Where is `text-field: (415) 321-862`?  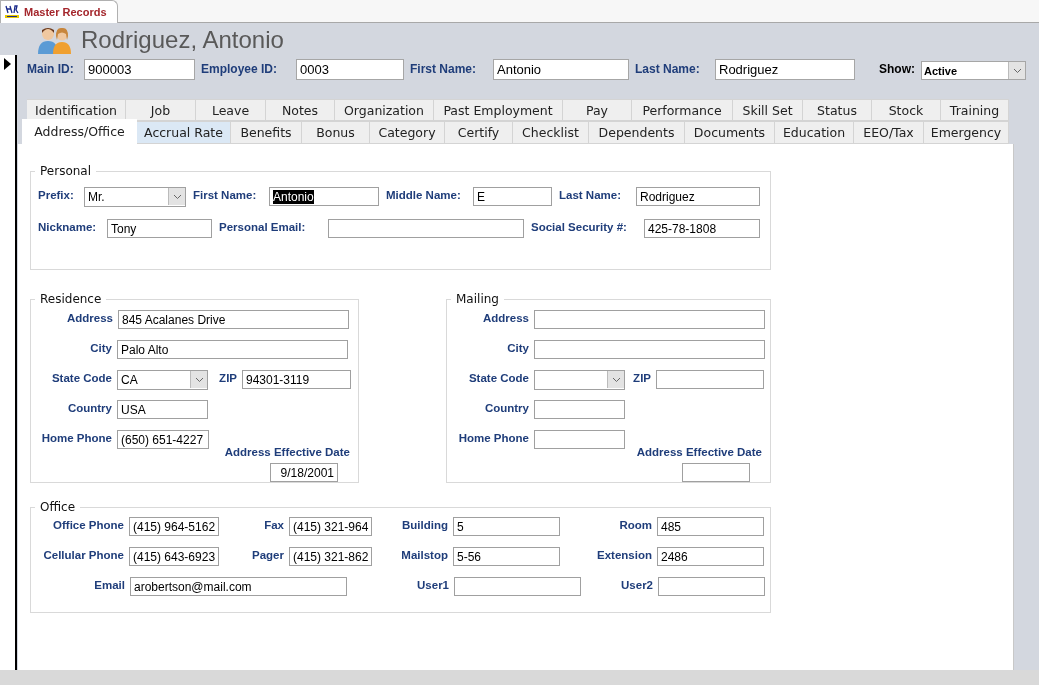 text-field: (415) 321-862 is located at coordinates (330, 556).